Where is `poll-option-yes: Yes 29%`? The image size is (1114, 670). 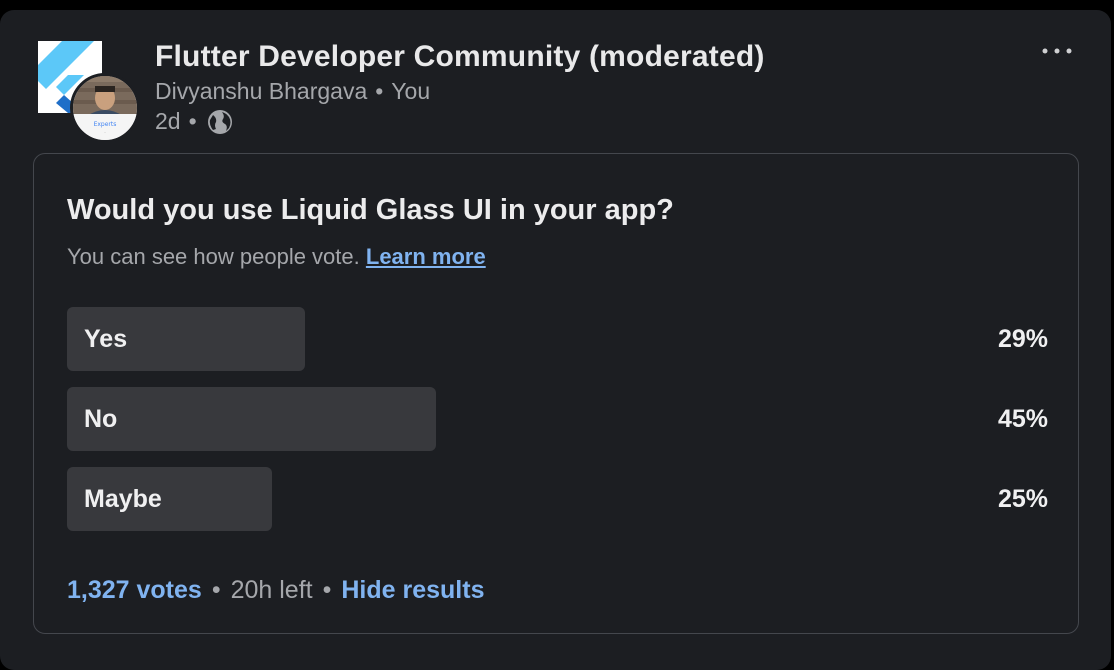
poll-option-yes: Yes 29% is located at coordinates (557, 339).